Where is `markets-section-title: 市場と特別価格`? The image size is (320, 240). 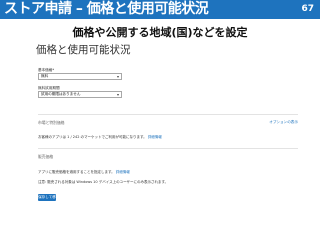 markets-section-title: 市場と特別価格 is located at coordinates (51, 122).